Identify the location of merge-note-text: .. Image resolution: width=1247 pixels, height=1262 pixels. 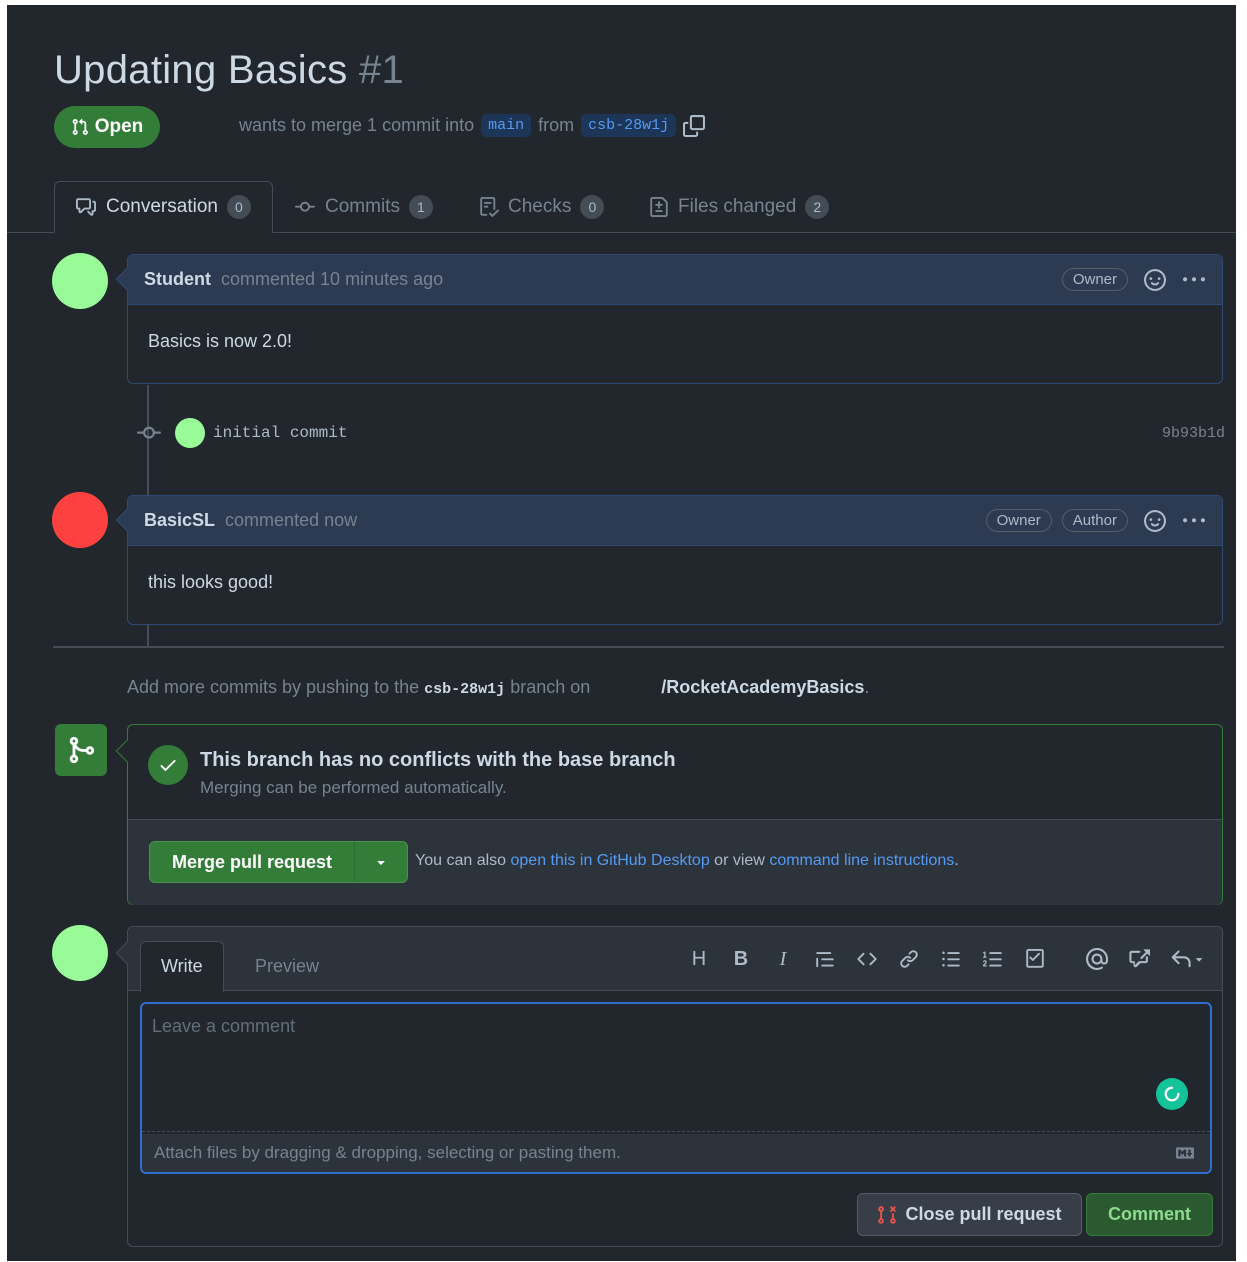
(956, 860).